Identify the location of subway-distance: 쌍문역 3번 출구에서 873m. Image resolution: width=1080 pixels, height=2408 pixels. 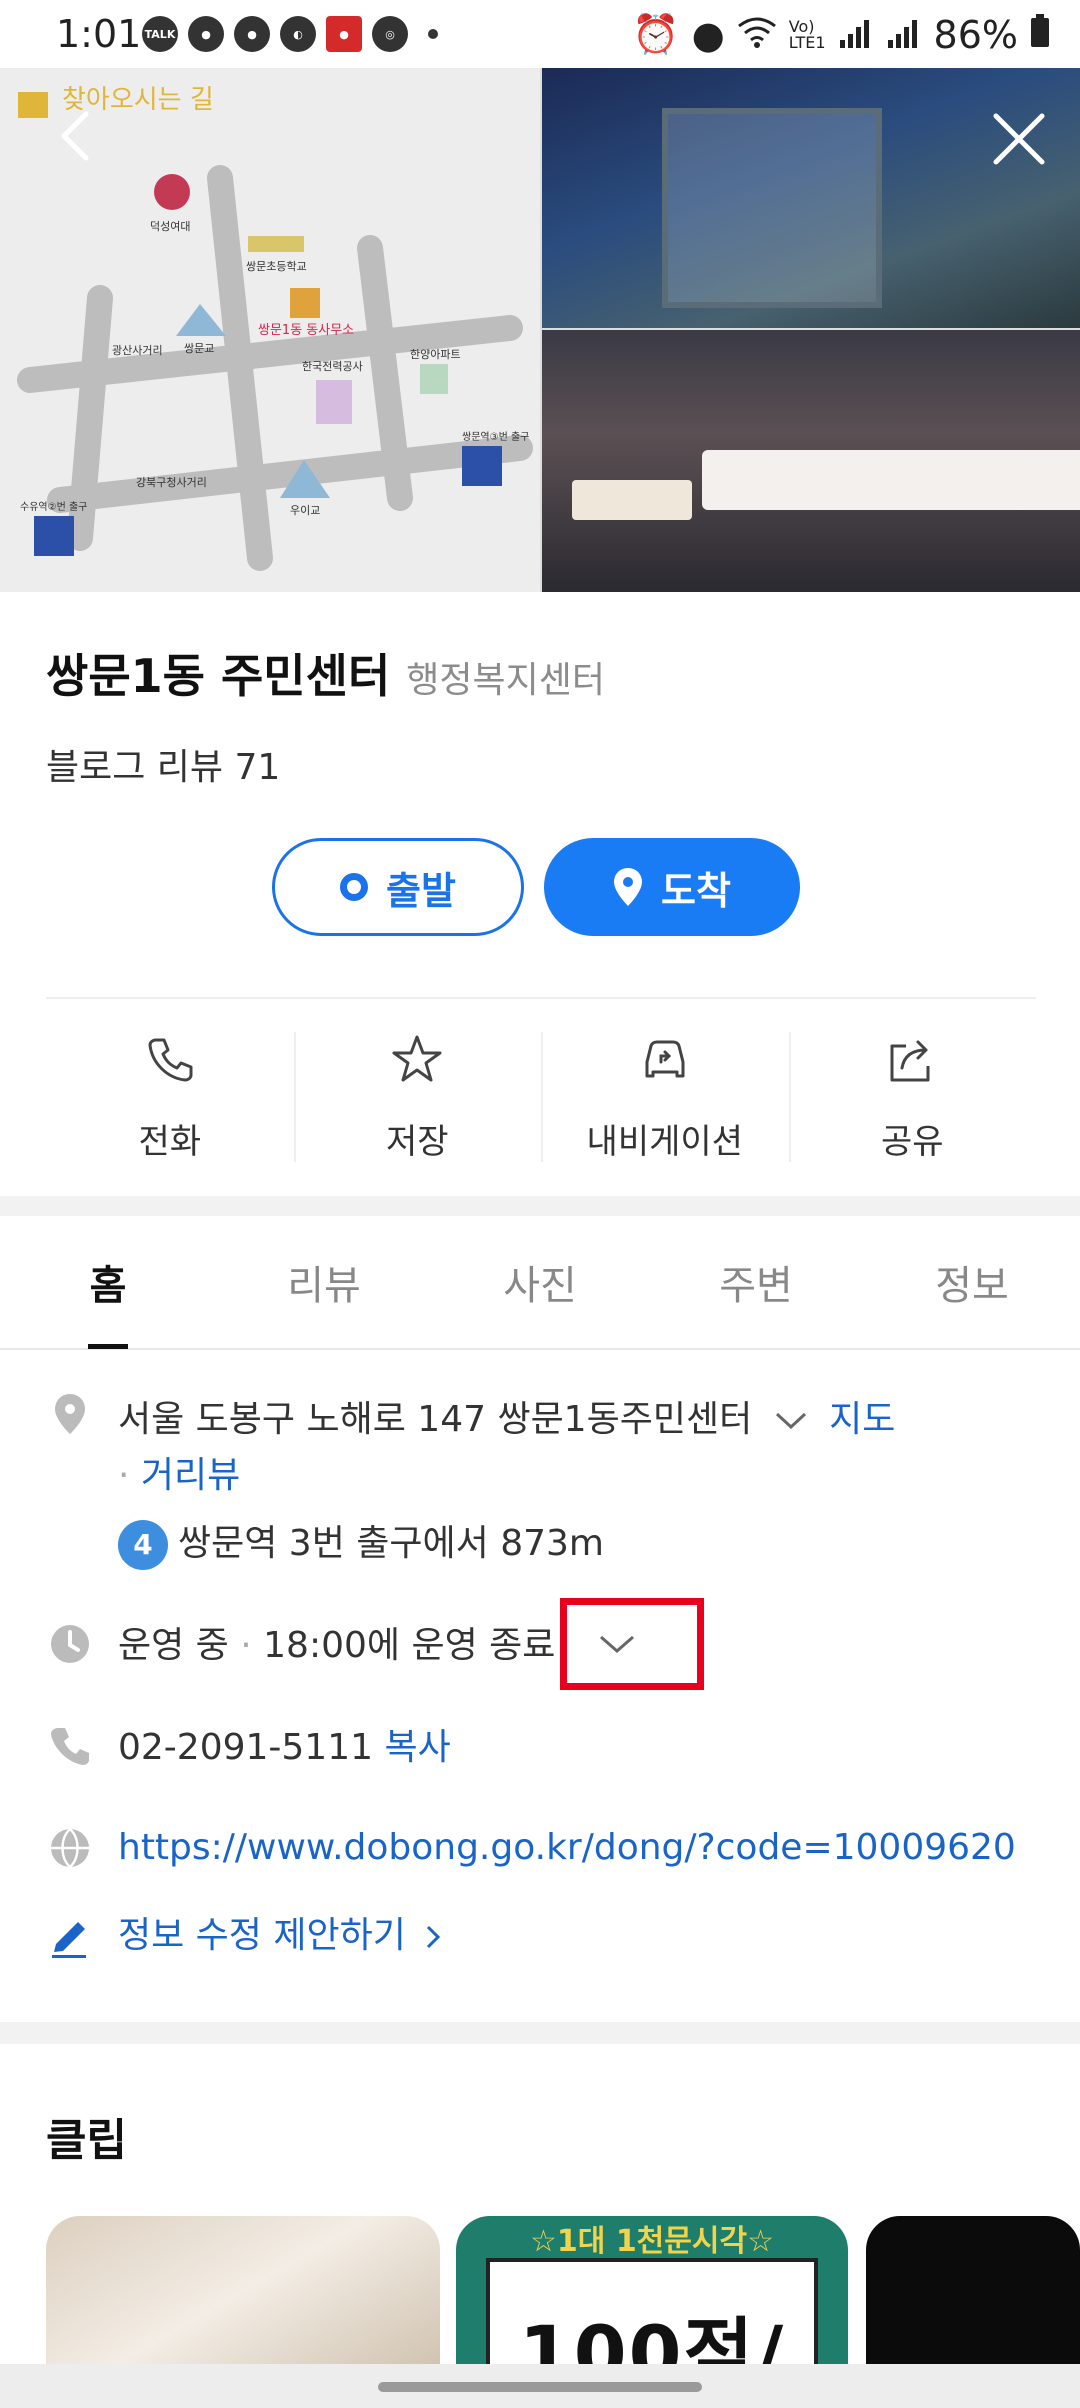
(391, 1543).